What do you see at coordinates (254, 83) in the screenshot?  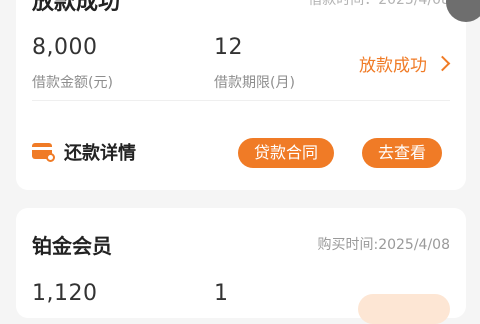 I see `loan-term-label: 借款期限(月)` at bounding box center [254, 83].